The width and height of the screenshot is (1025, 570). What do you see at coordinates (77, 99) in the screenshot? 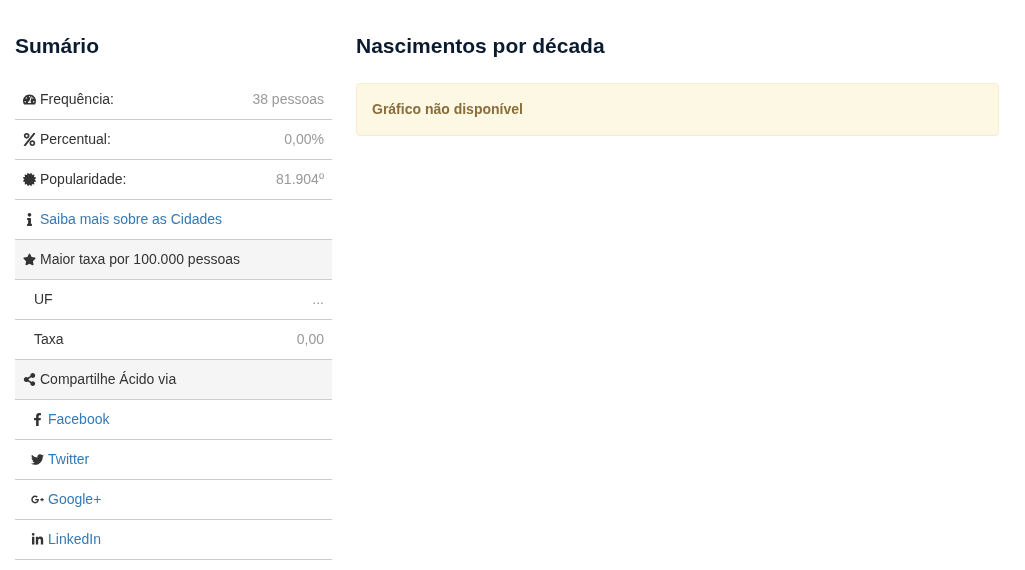
I see `stat-label: Frequência:` at bounding box center [77, 99].